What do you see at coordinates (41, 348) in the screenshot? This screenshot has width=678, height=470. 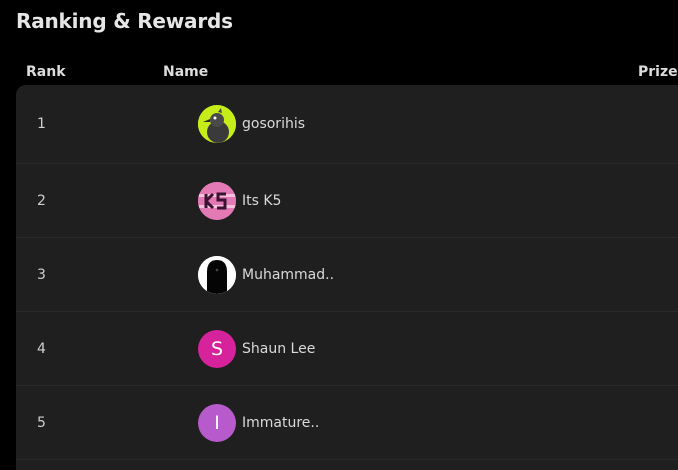 I see `rank-number: 4` at bounding box center [41, 348].